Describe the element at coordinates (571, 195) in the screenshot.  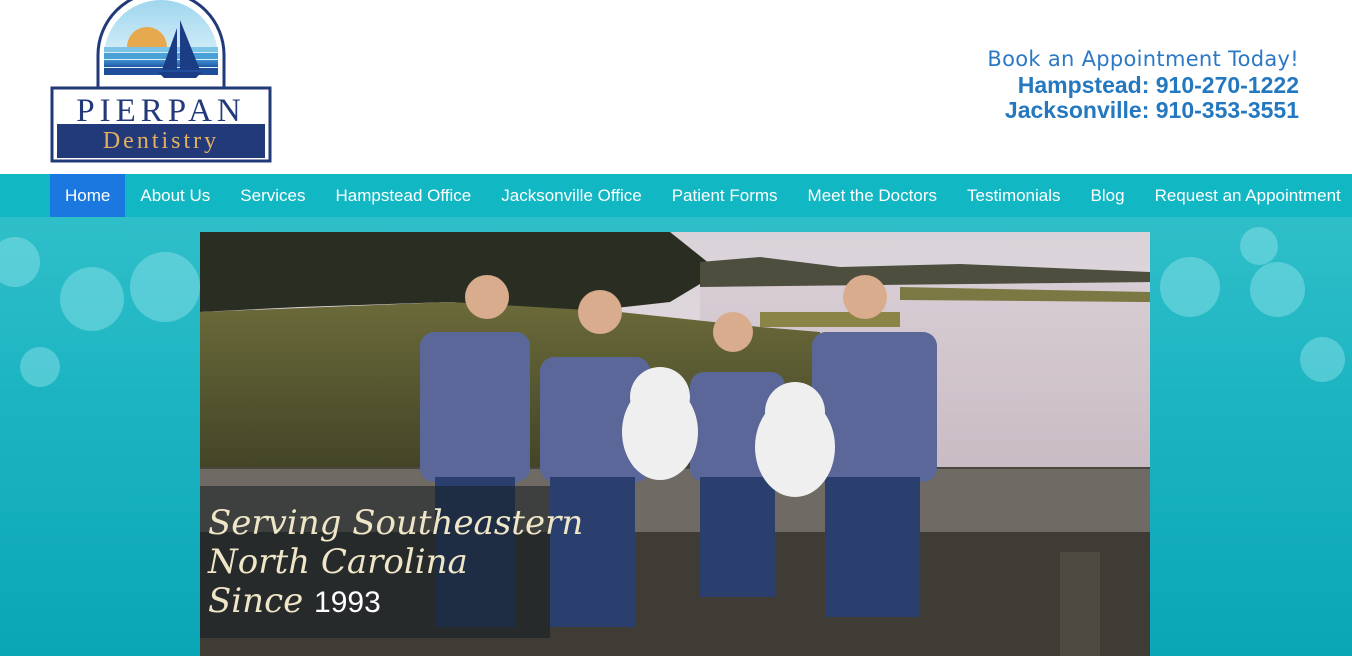
I see `nav-item-jacksonville-office: Jacksonville Office` at that location.